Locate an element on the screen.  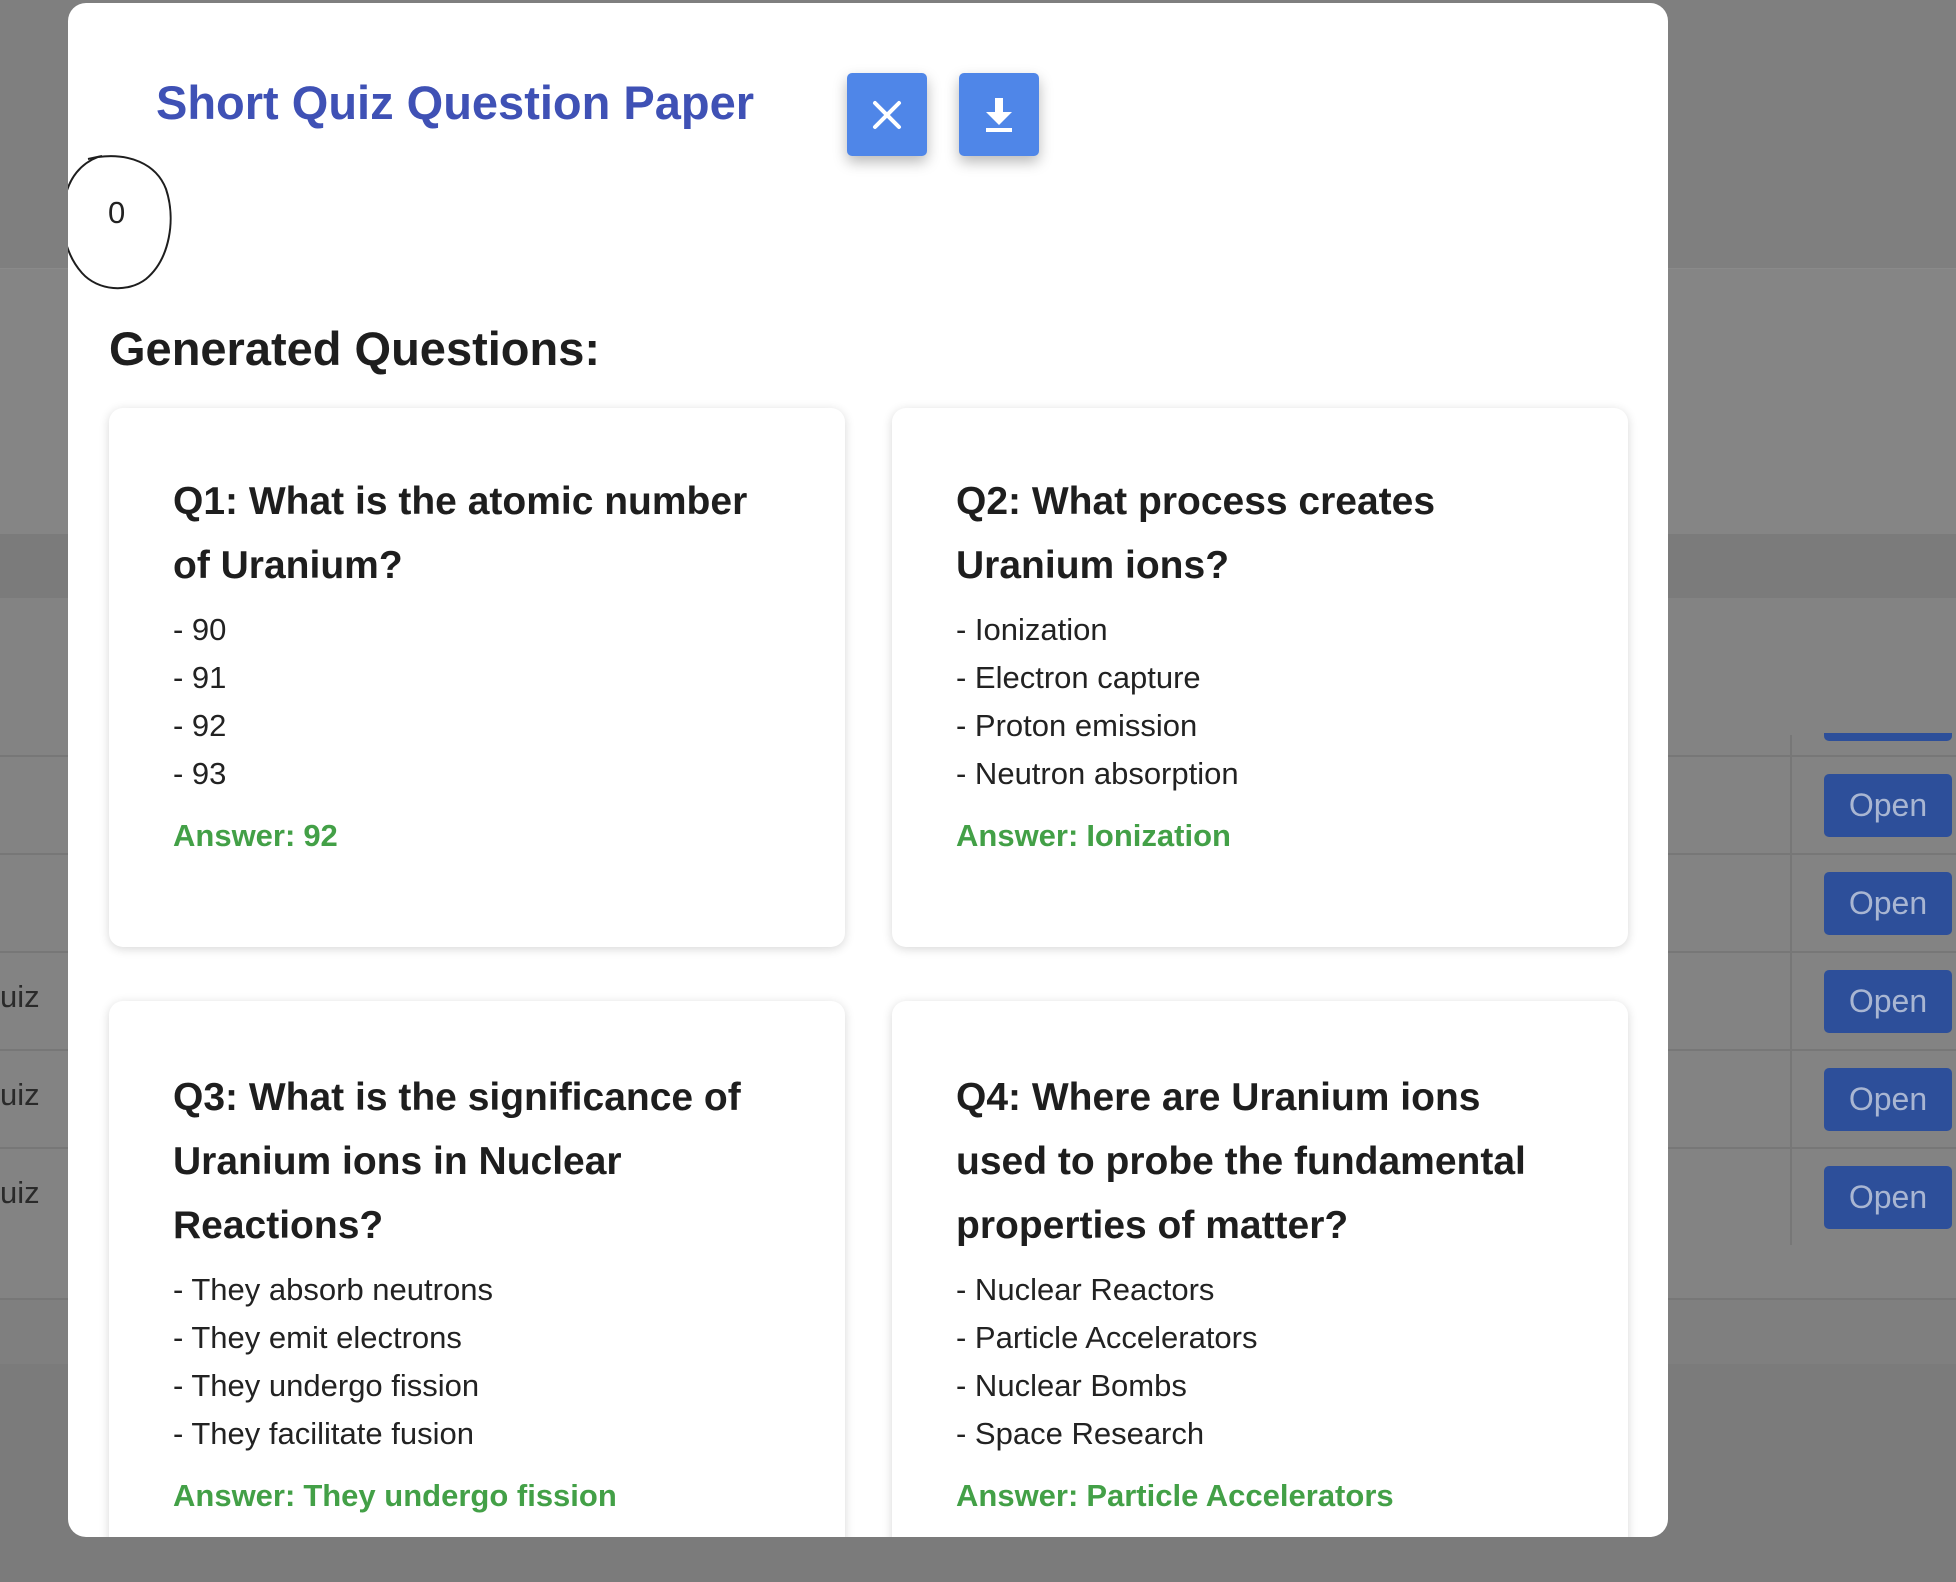
option-item: - Particle Accelerators is located at coordinates (1107, 1337).